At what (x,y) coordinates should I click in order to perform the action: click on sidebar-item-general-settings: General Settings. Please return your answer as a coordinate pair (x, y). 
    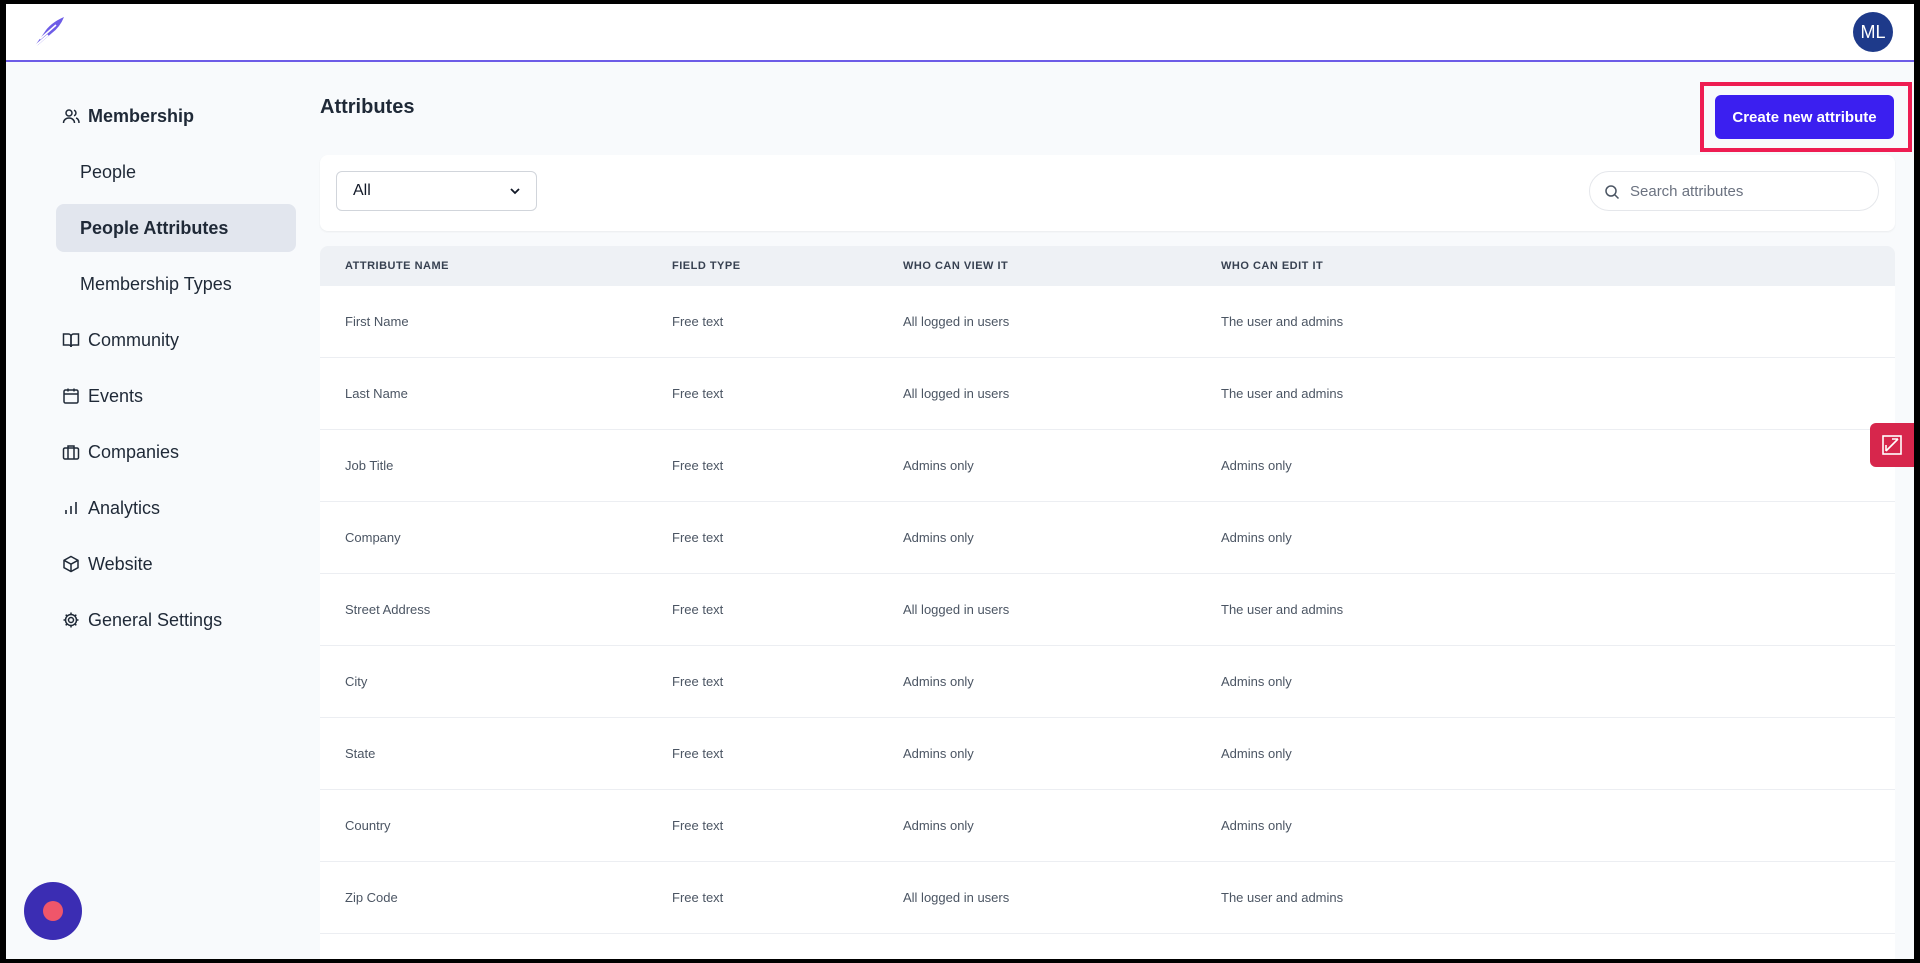
    Looking at the image, I should click on (176, 620).